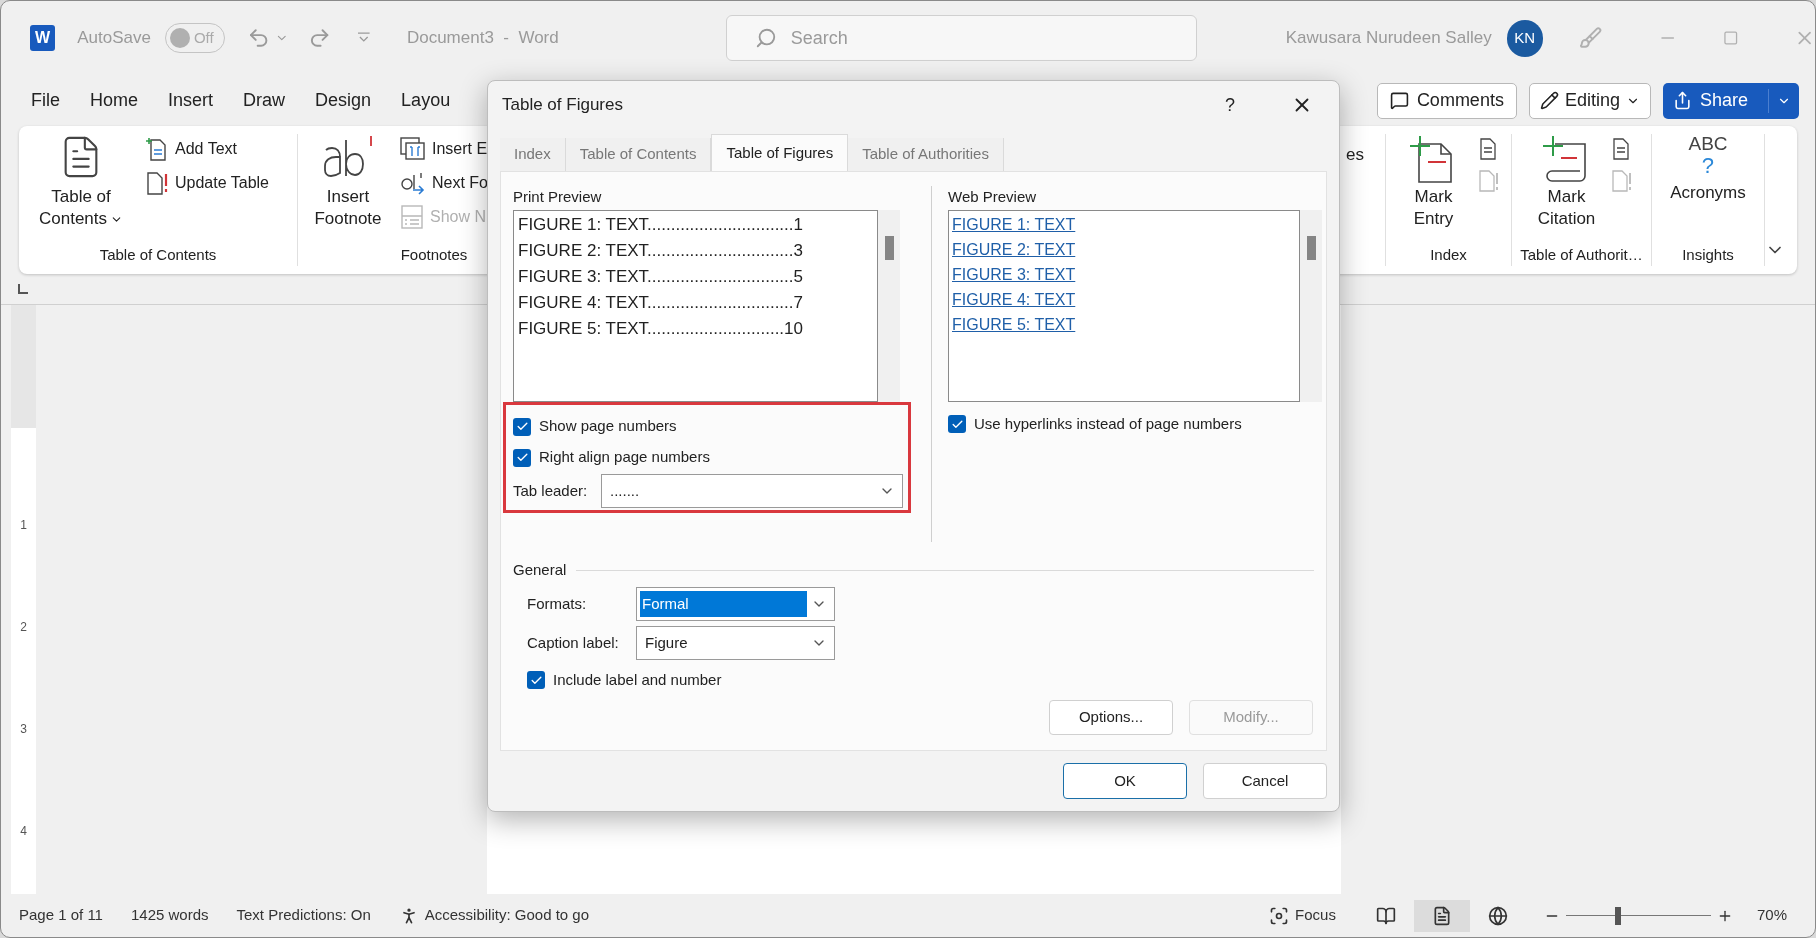  What do you see at coordinates (1385, 915) in the screenshot?
I see `book-icon` at bounding box center [1385, 915].